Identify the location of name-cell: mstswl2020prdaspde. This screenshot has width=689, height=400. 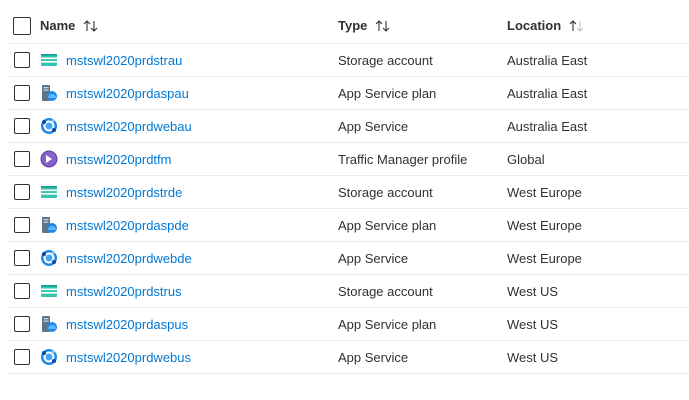
(114, 225).